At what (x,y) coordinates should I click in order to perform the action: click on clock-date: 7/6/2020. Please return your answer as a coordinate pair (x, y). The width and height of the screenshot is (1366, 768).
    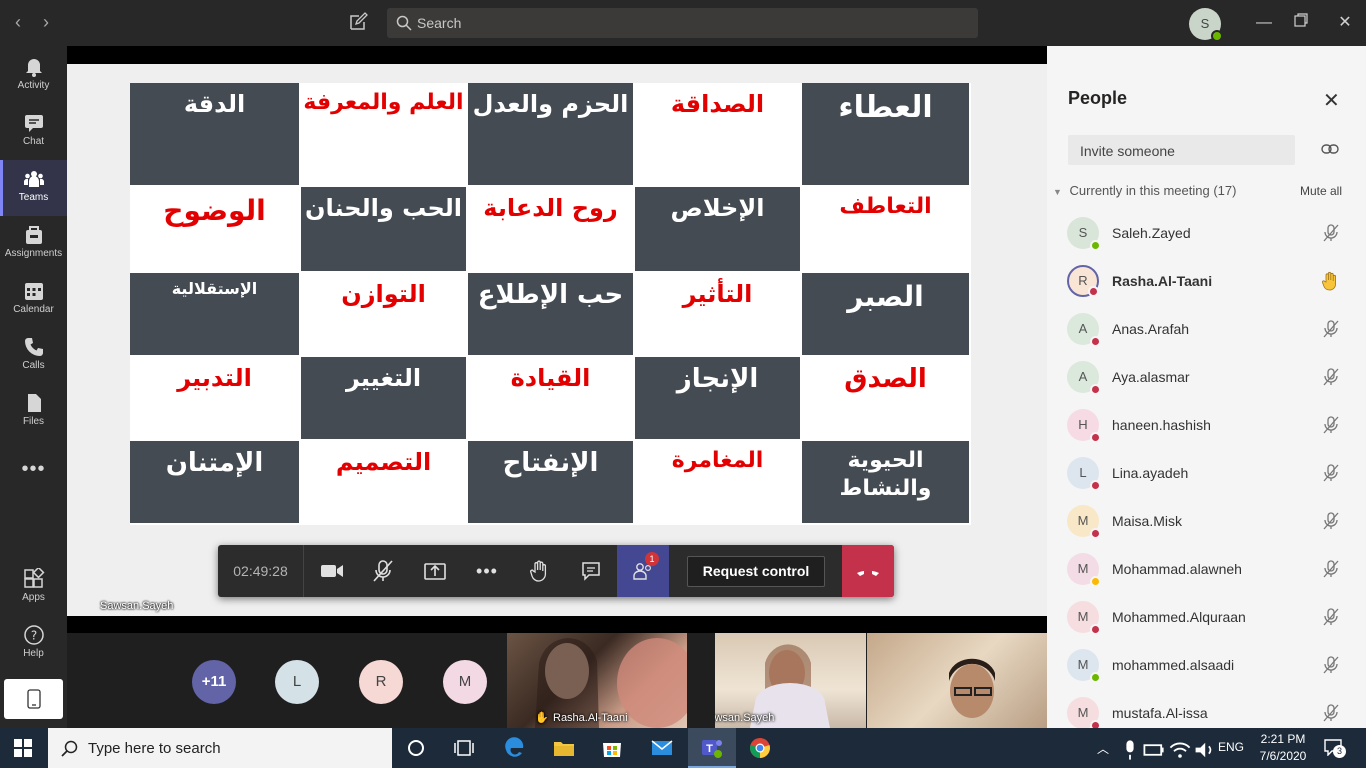
    Looking at the image, I should click on (1283, 756).